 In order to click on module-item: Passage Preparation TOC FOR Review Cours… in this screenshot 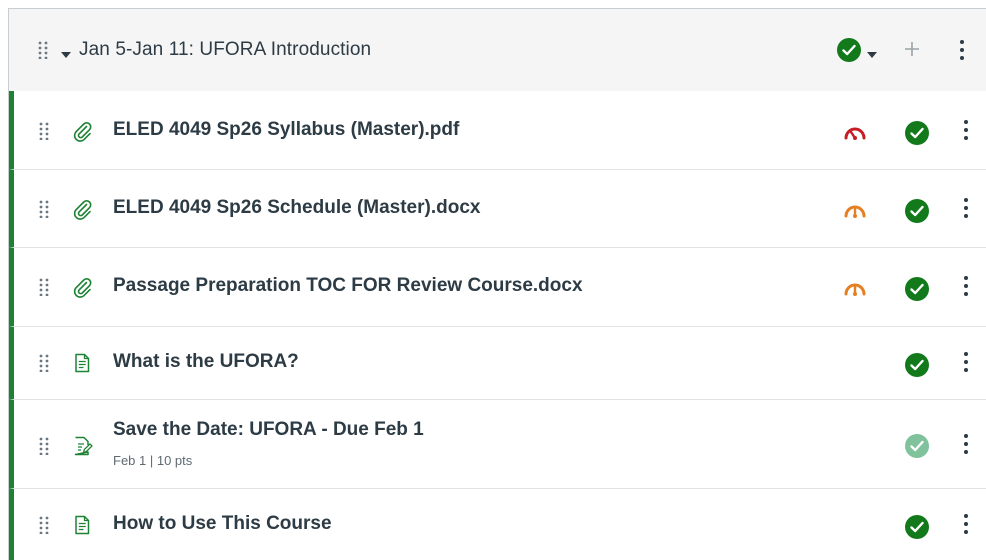, I will do `click(497, 287)`.